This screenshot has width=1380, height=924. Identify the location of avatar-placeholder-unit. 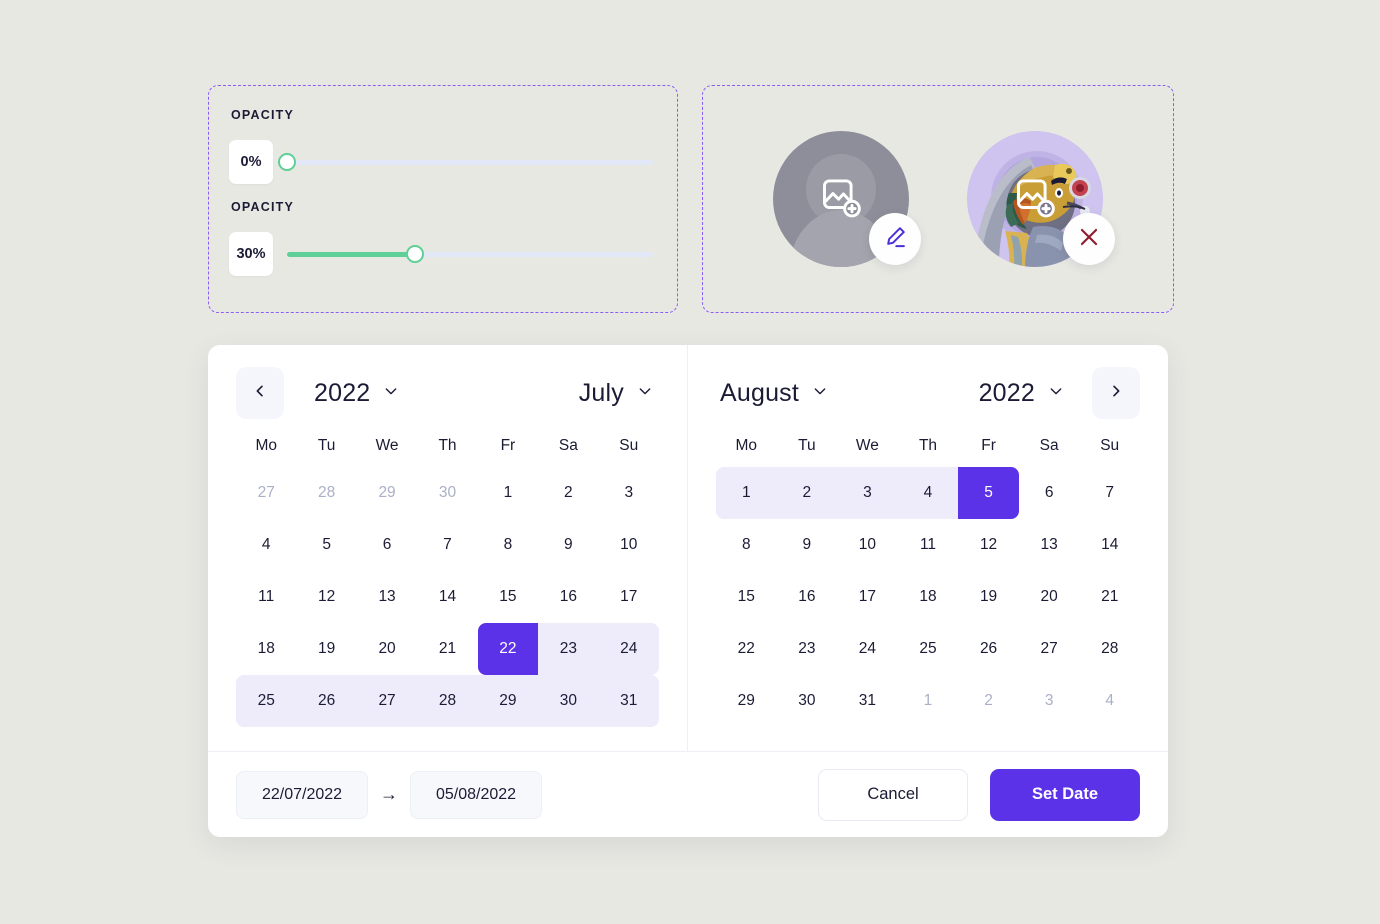
(847, 199).